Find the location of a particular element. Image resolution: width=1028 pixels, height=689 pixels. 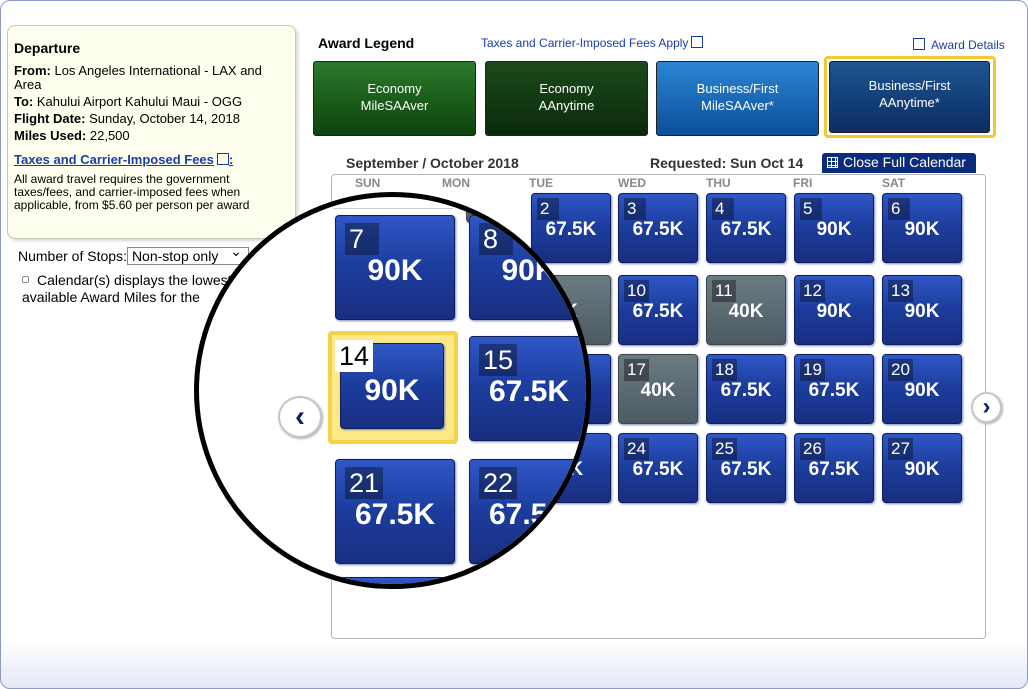

chevron-left-icon: ‹ is located at coordinates (300, 416).